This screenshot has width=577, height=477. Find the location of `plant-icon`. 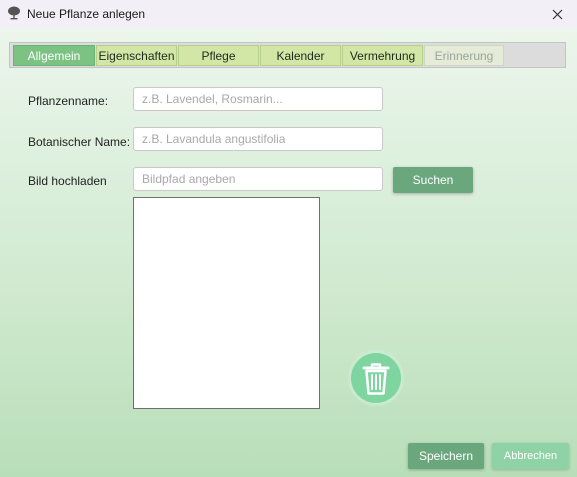

plant-icon is located at coordinates (14, 13).